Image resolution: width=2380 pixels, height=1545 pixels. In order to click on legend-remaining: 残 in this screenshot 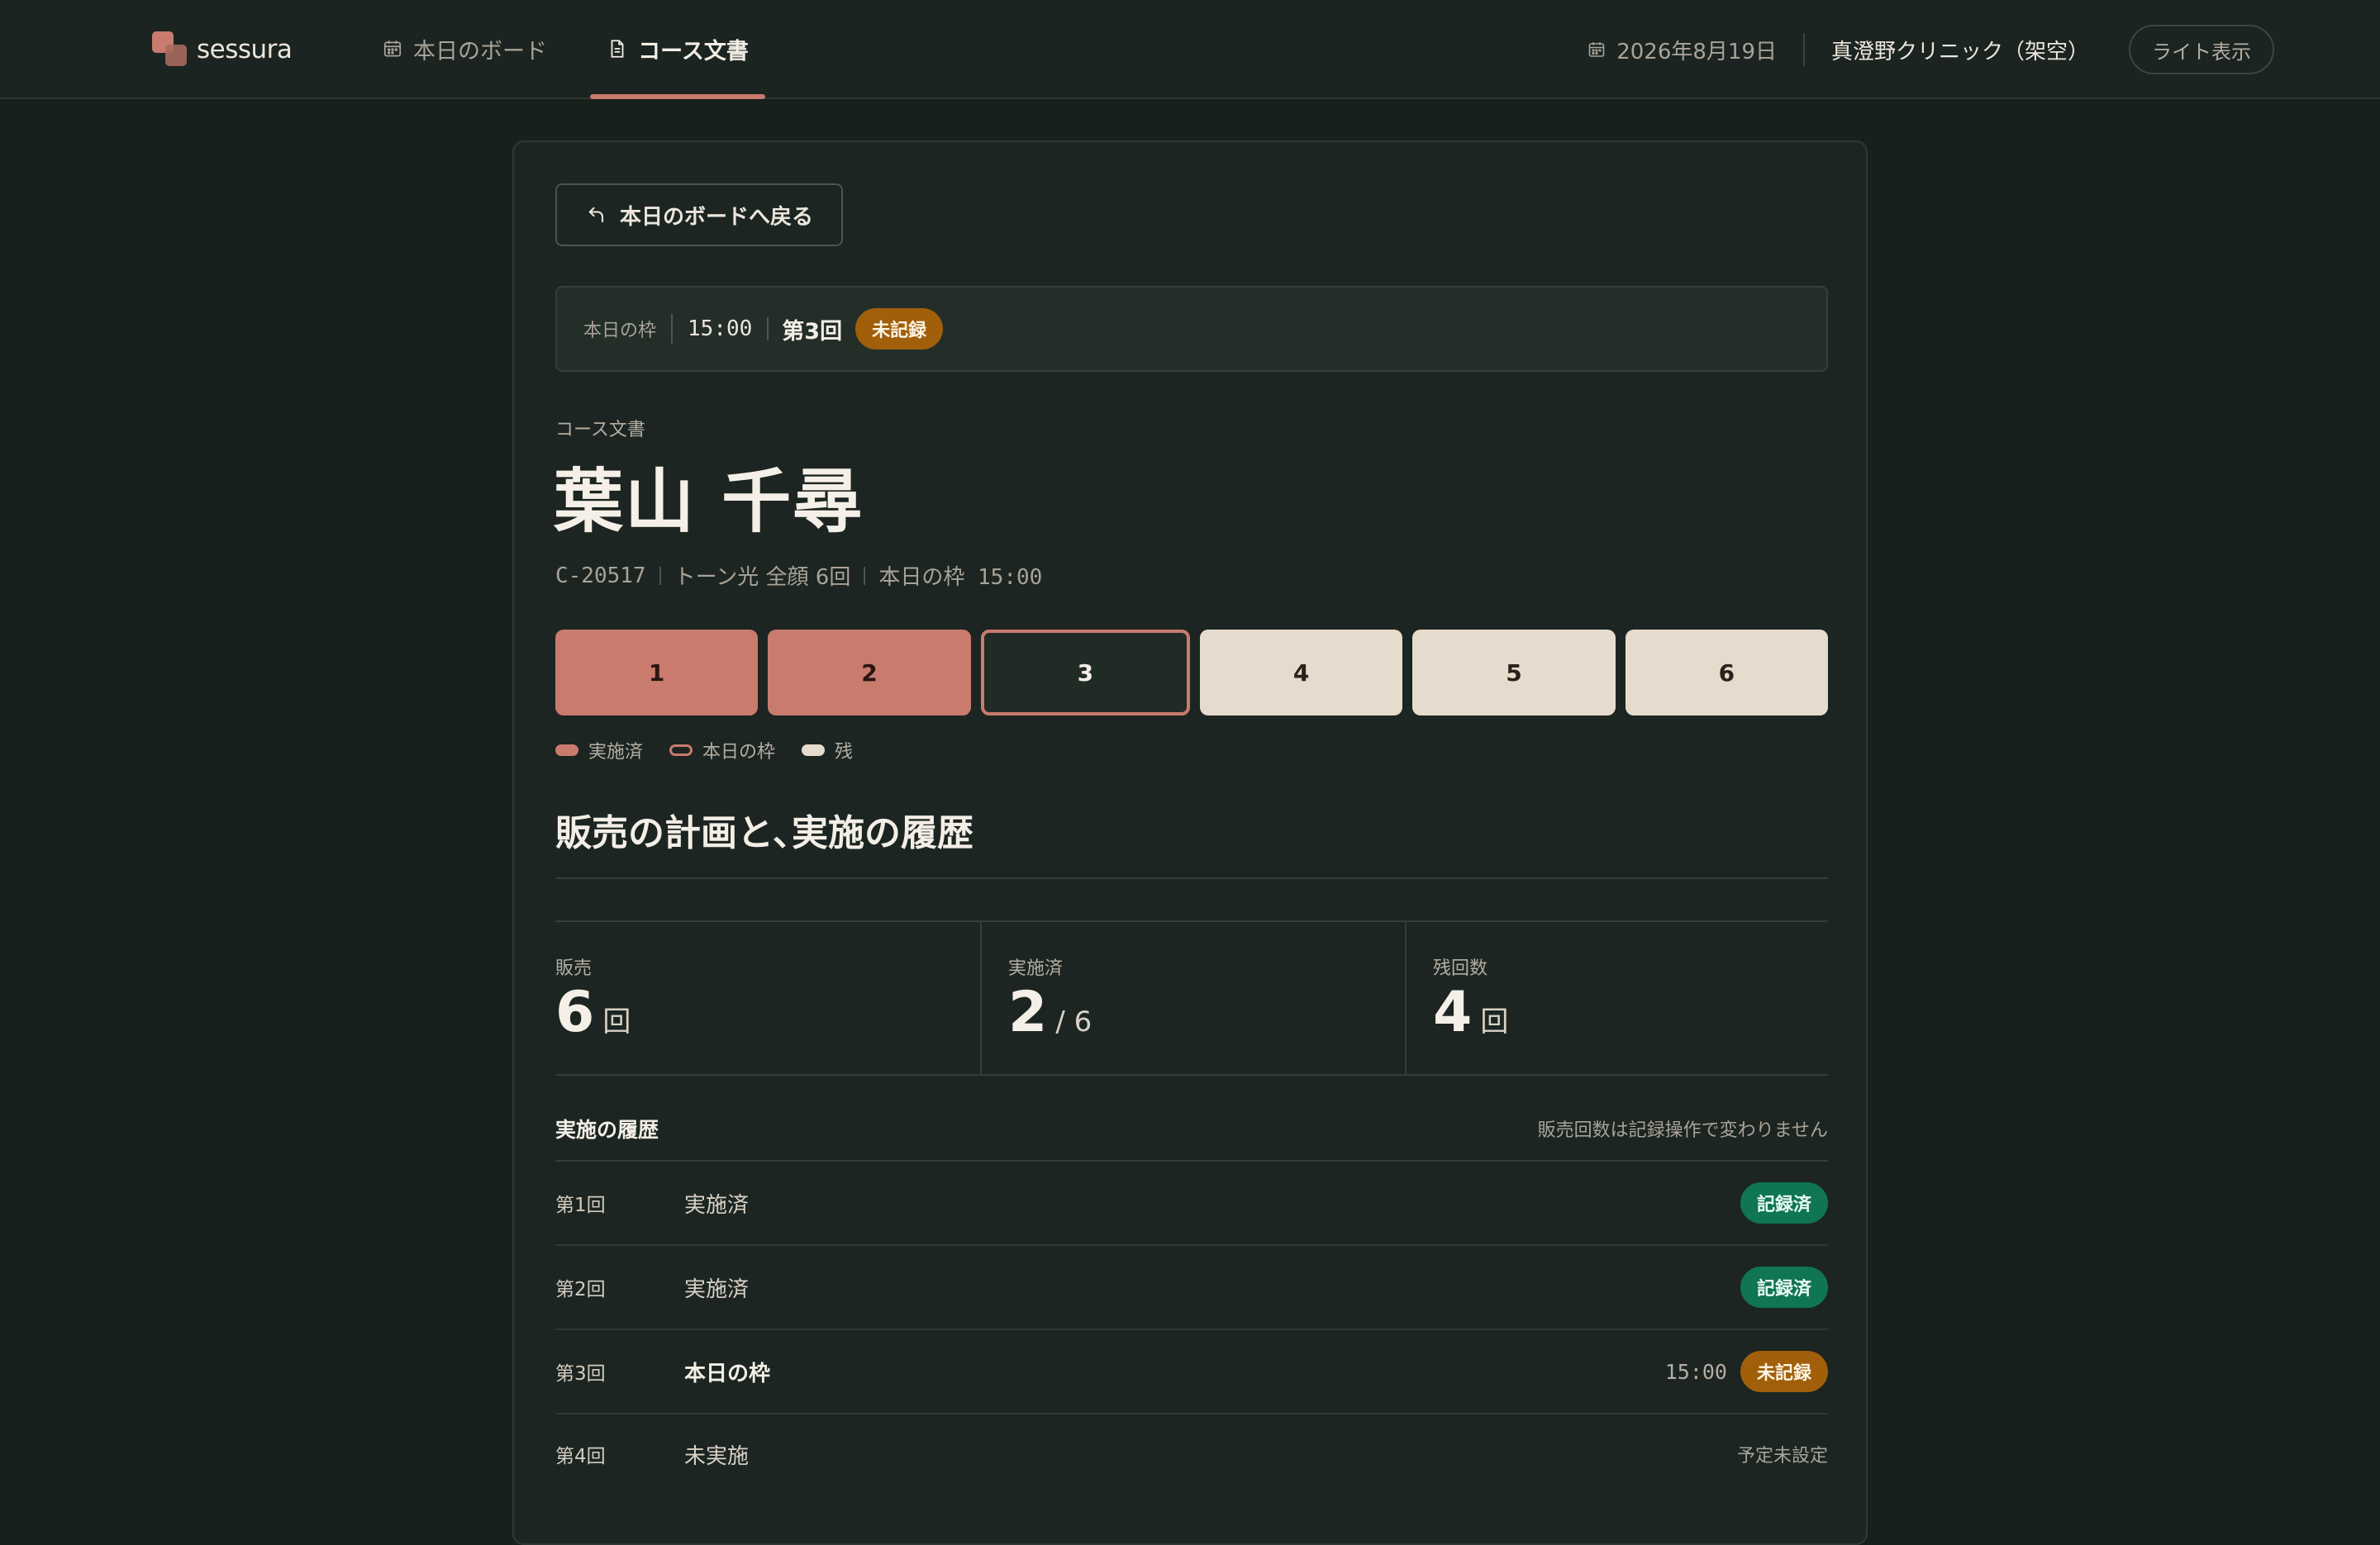, I will do `click(827, 750)`.